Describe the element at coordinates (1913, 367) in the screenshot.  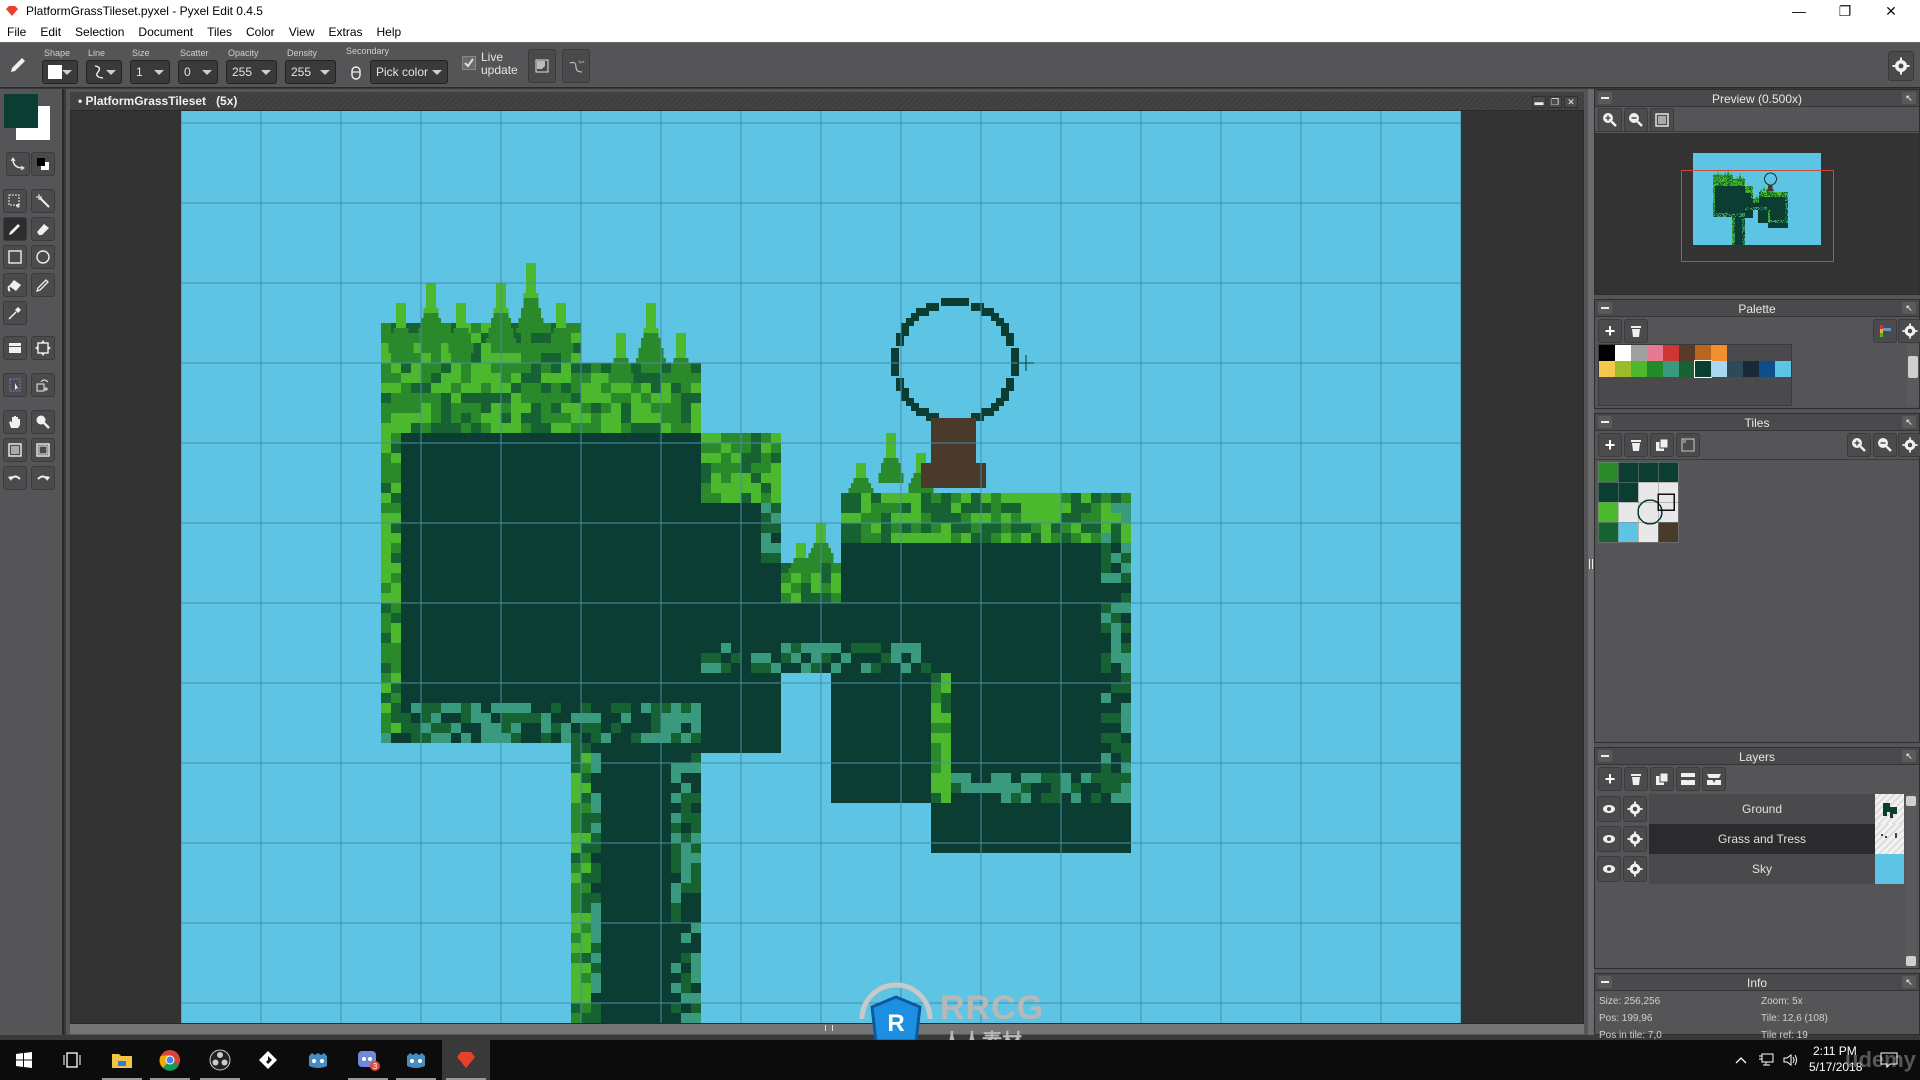
I see `scroll-thumb` at that location.